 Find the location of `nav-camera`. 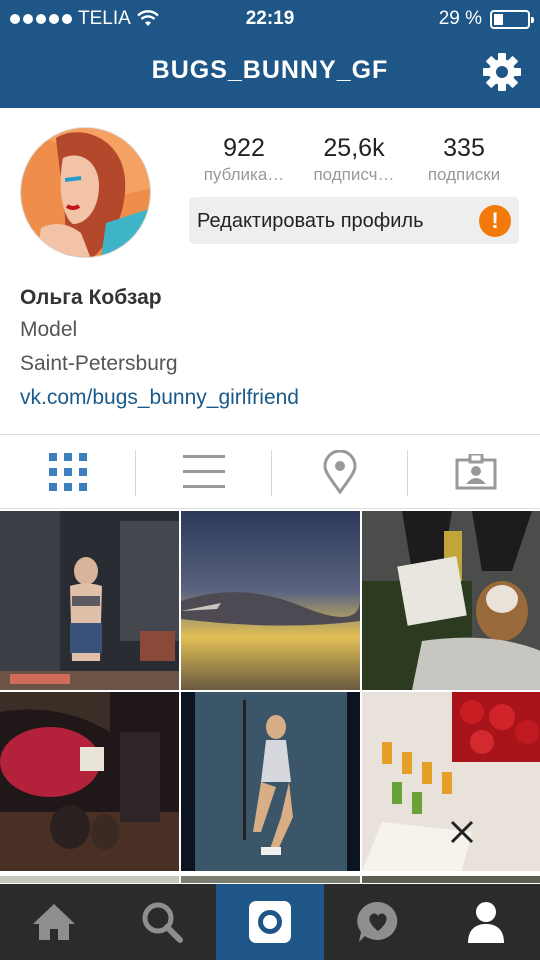

nav-camera is located at coordinates (270, 922).